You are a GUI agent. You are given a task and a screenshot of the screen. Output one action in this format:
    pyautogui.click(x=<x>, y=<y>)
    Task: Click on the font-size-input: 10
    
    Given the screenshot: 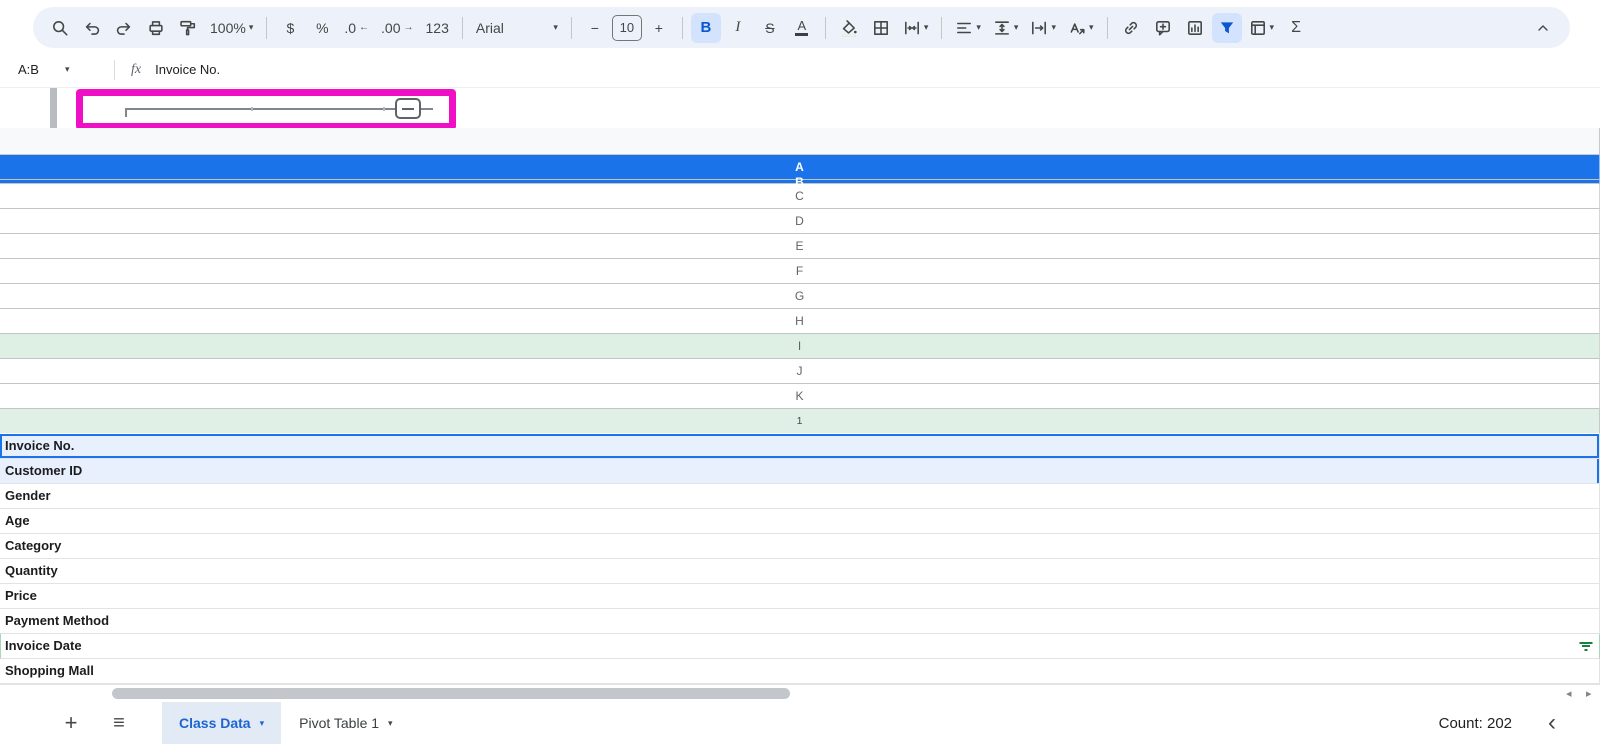 What is the action you would take?
    pyautogui.click(x=626, y=27)
    